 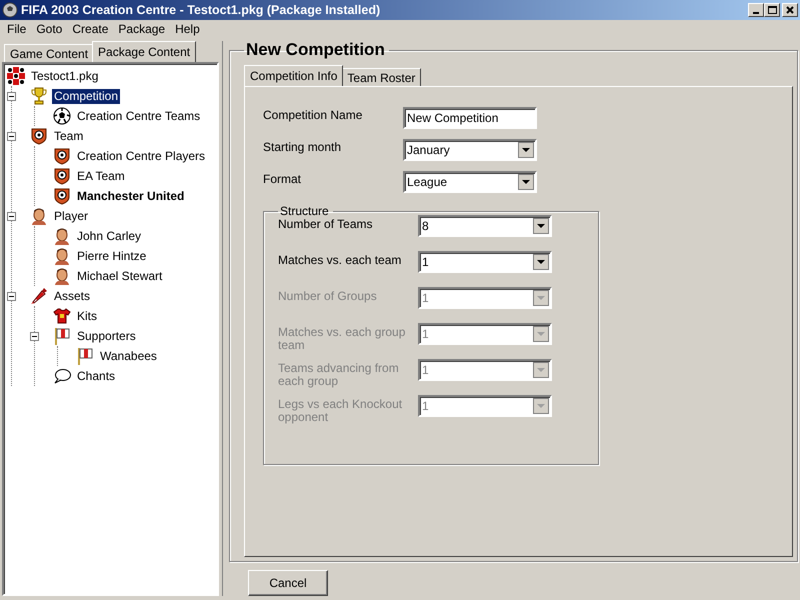 What do you see at coordinates (485, 225) in the screenshot?
I see `dropdown-field: 8` at bounding box center [485, 225].